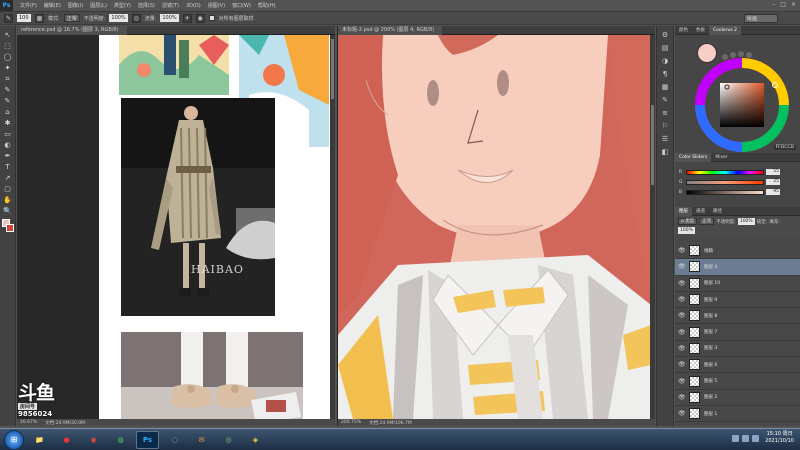 This screenshot has width=800, height=450. Describe the element at coordinates (241, 5) in the screenshot. I see `menu-window: 窗口(W)` at that location.